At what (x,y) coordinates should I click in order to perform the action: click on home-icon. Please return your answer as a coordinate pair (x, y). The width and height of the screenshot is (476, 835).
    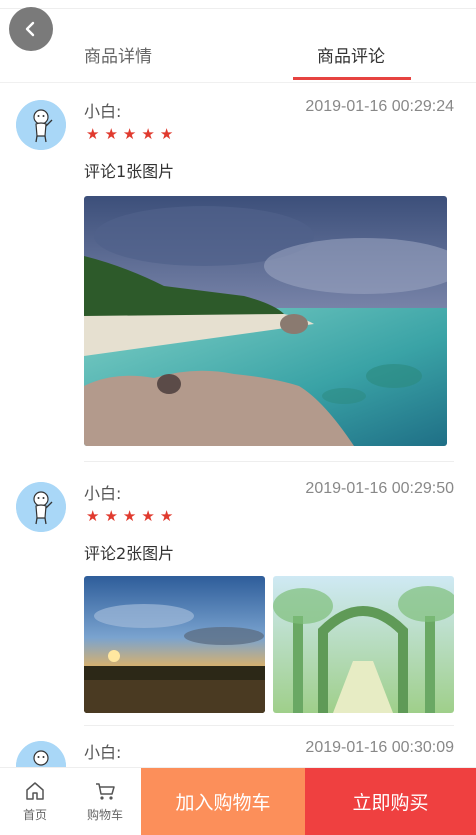
    Looking at the image, I should click on (35, 791).